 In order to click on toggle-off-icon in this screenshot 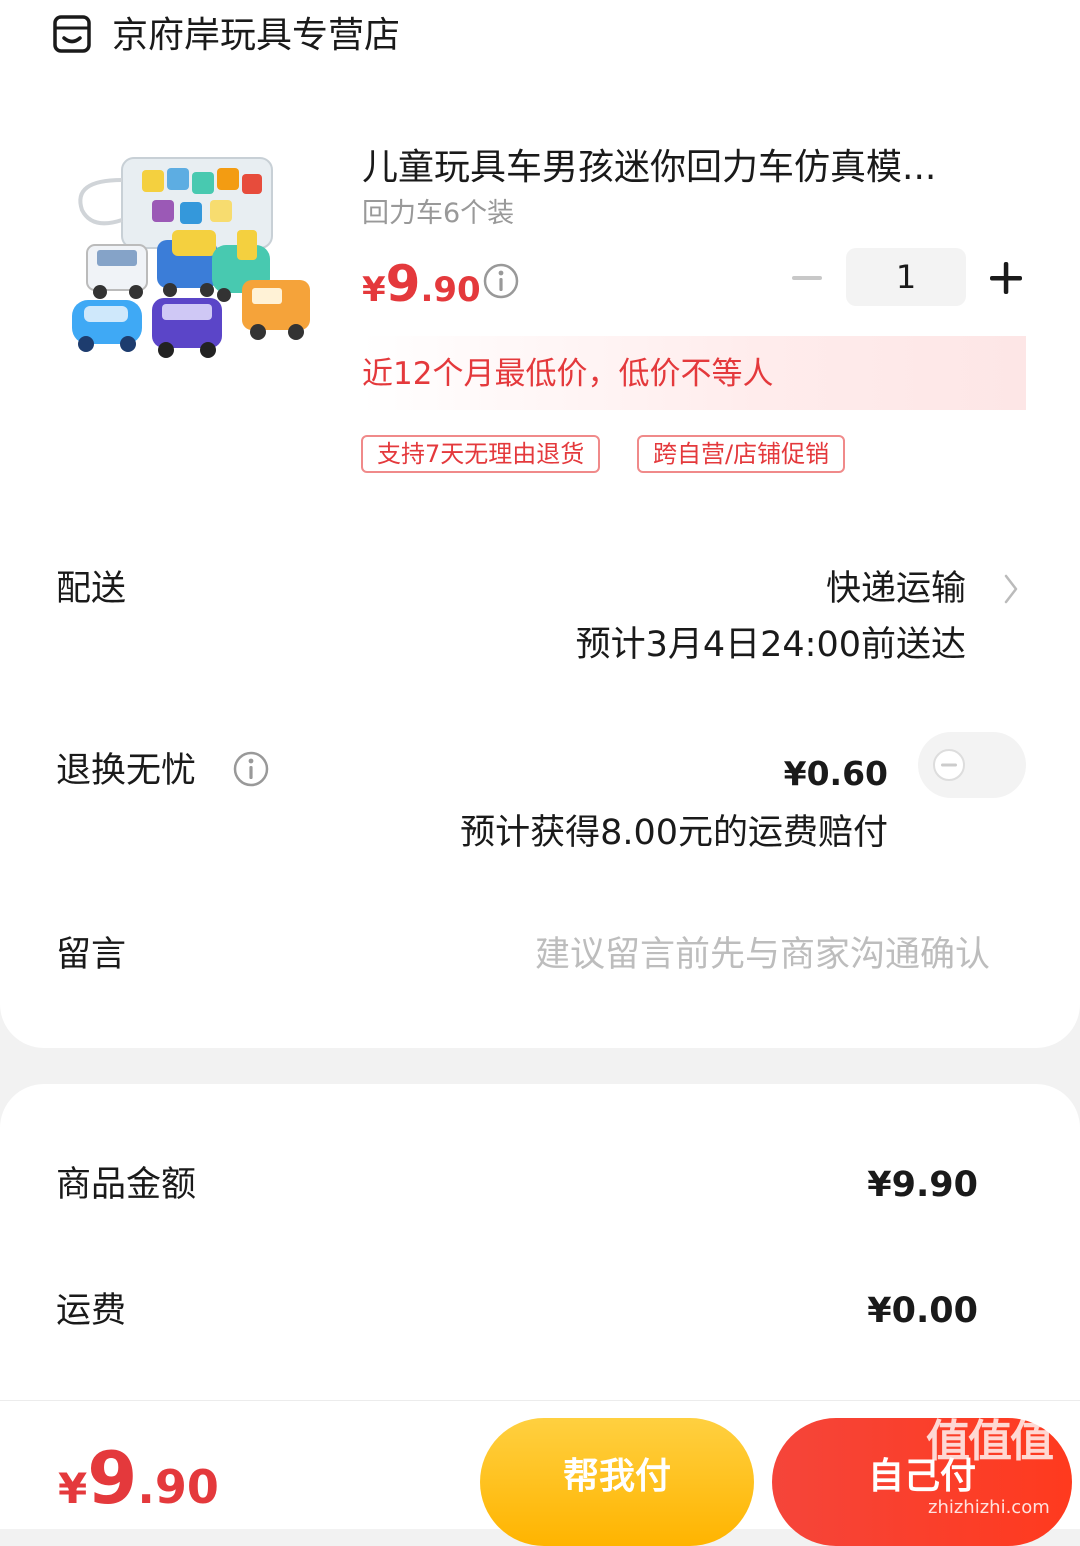, I will do `click(949, 765)`.